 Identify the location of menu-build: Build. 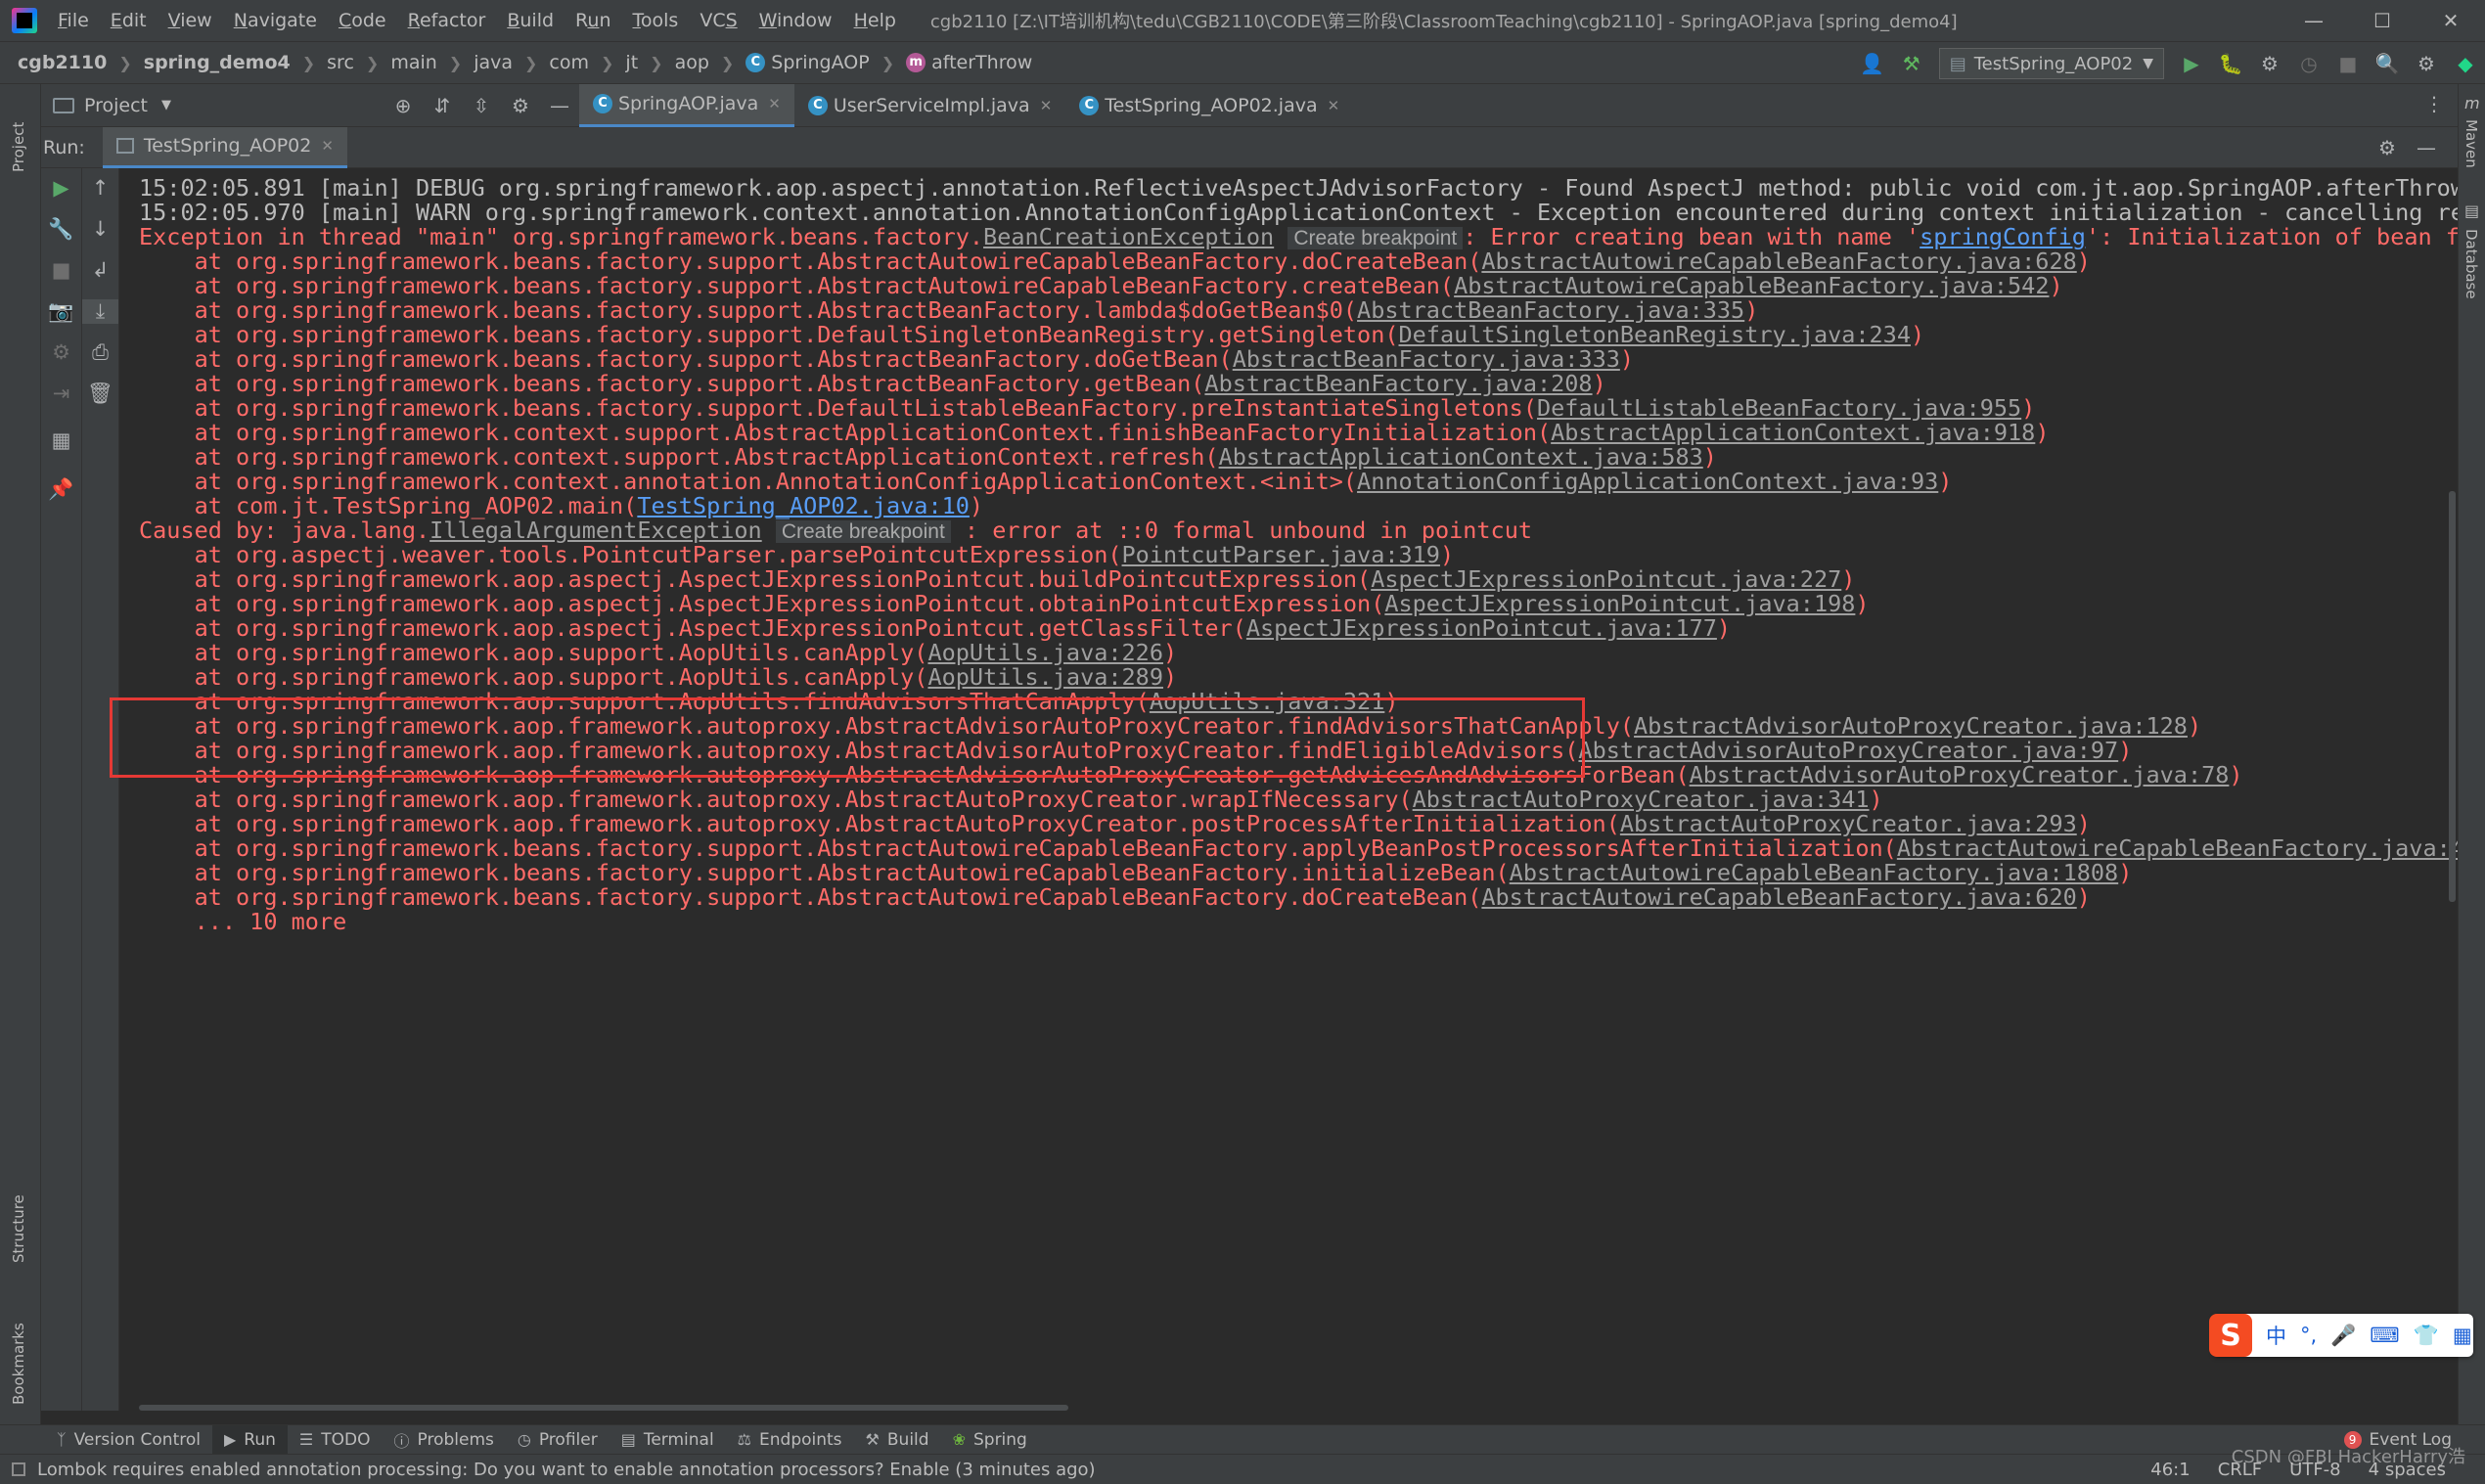
(531, 20).